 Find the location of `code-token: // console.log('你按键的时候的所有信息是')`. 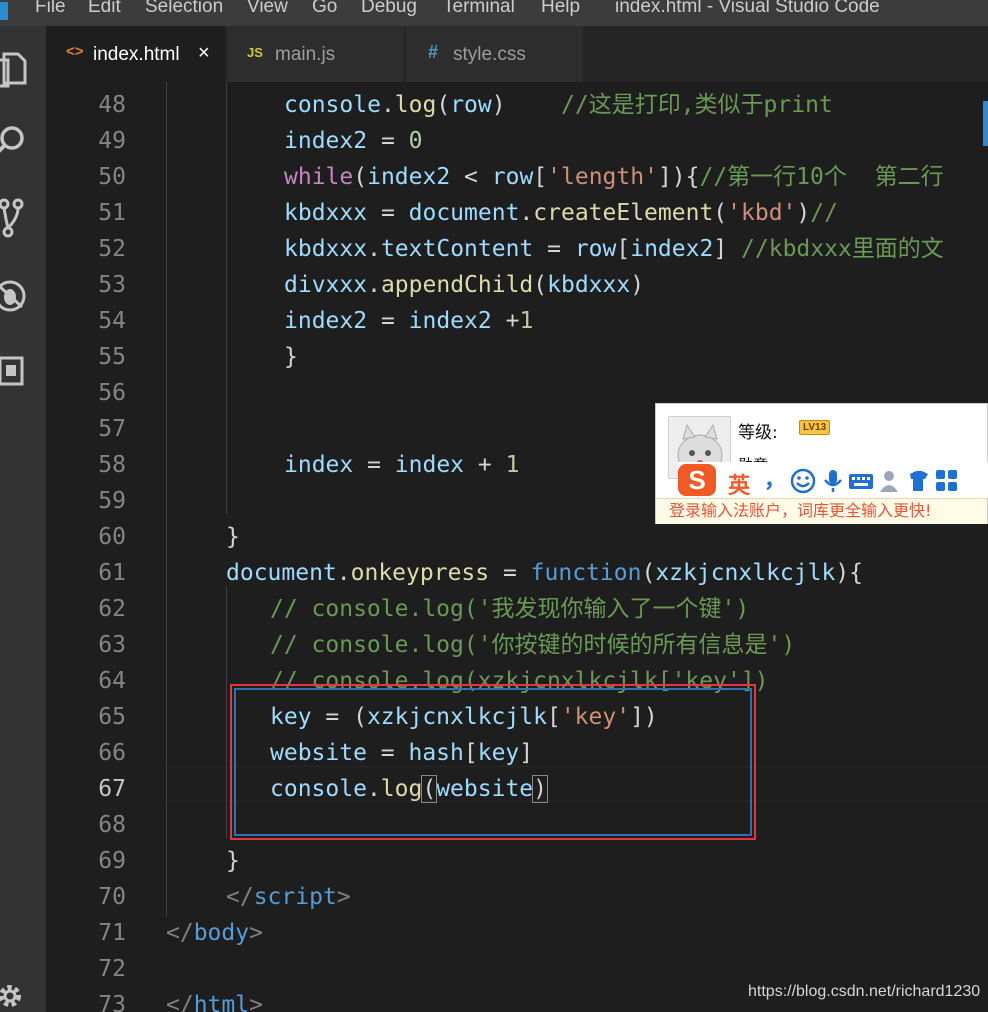

code-token: // console.log('你按键的时候的所有信息是') is located at coordinates (533, 645).